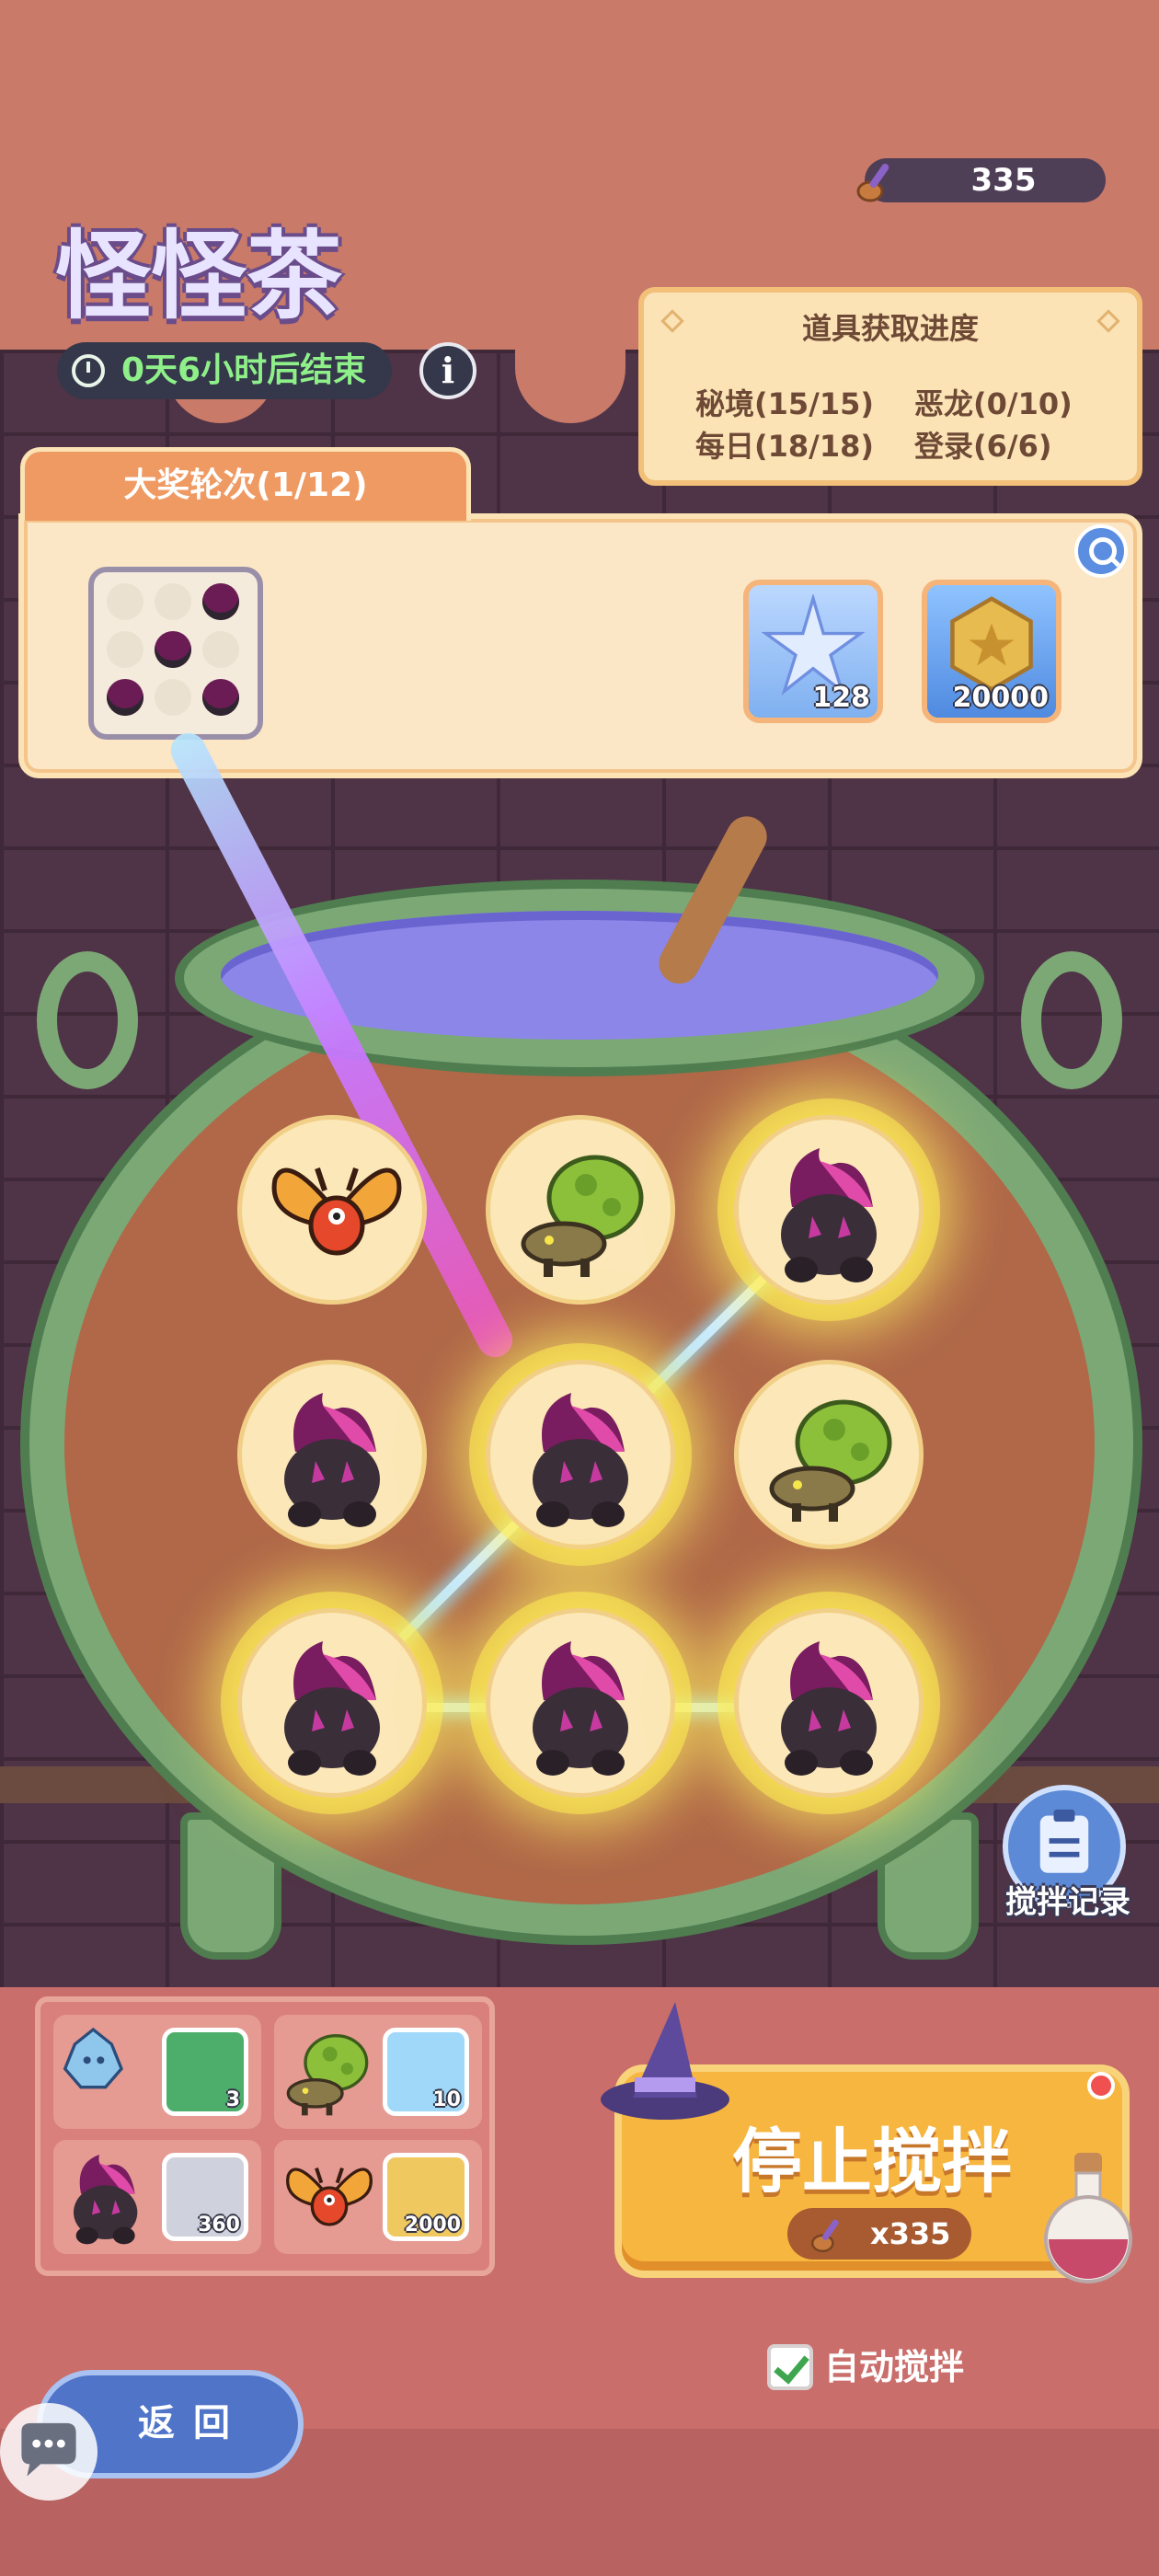 The width and height of the screenshot is (1159, 2576). I want to click on progress-item-secret-realm: 秘境(15/15), so click(785, 403).